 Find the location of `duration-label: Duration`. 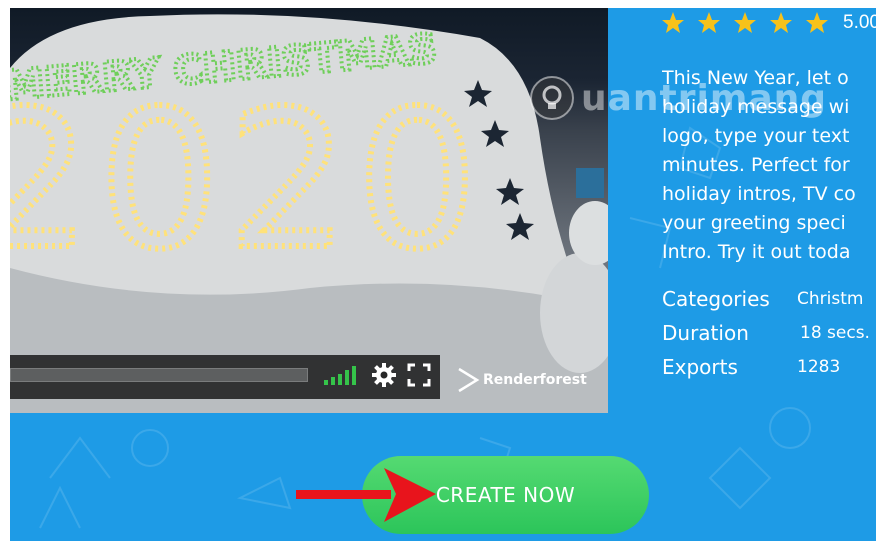

duration-label: Duration is located at coordinates (705, 333).